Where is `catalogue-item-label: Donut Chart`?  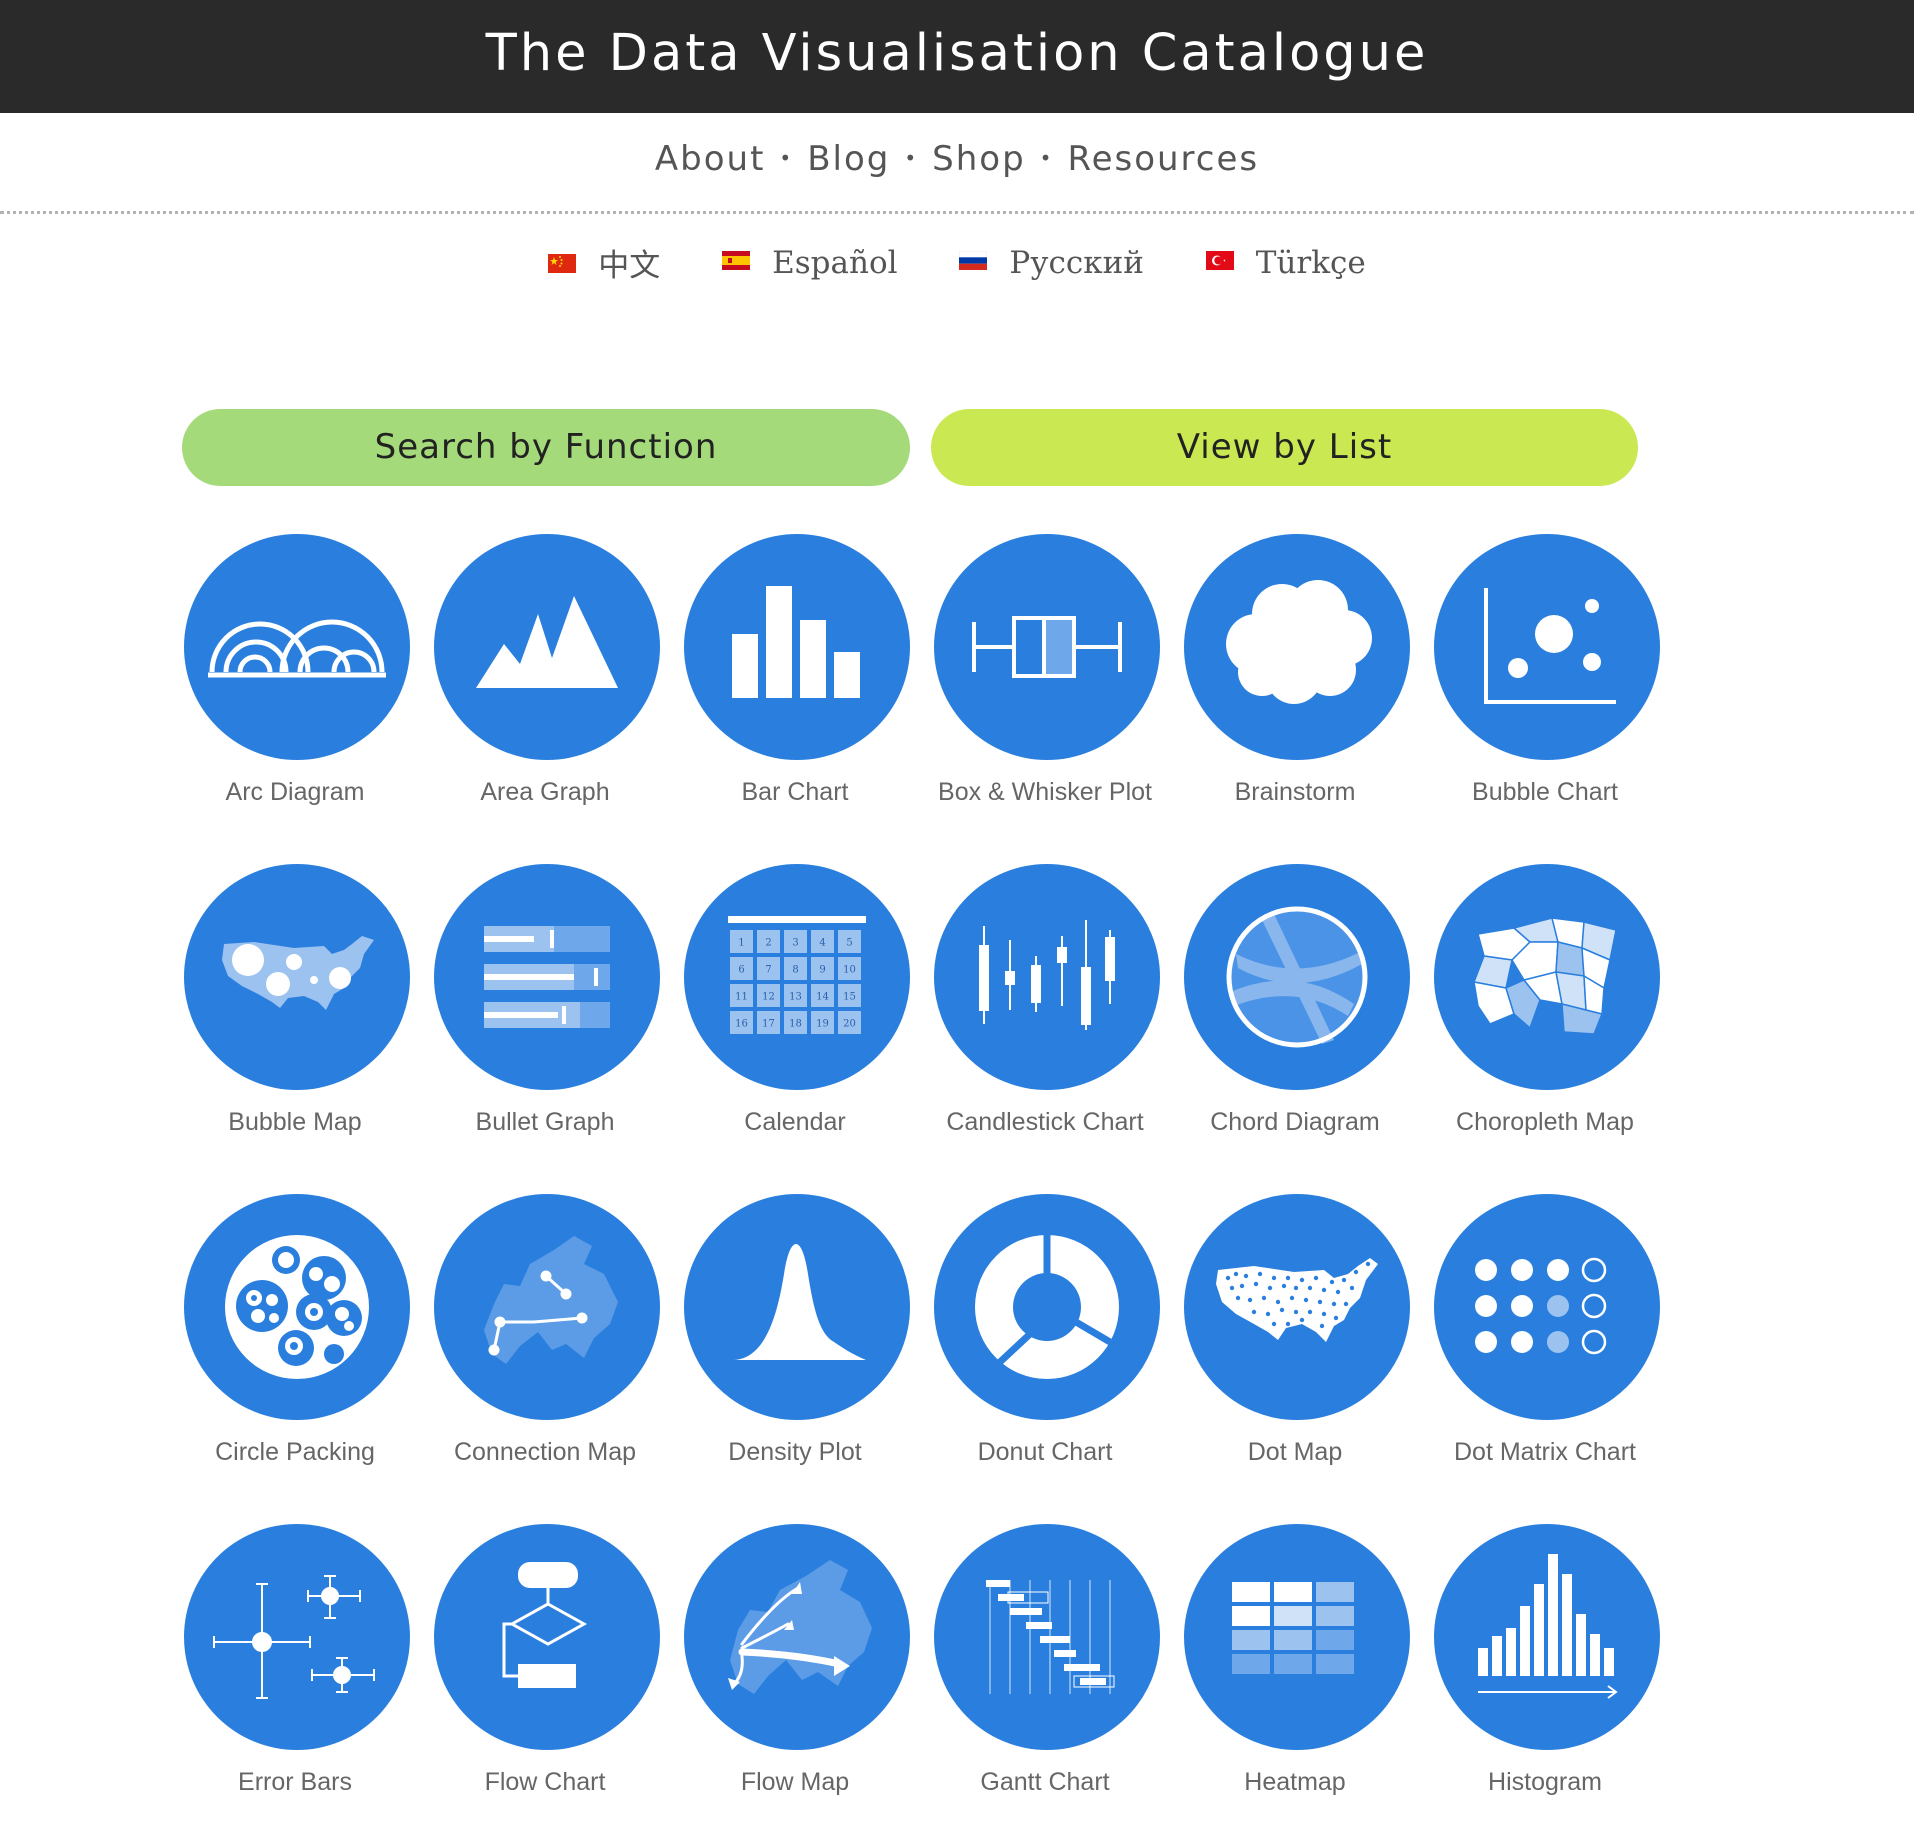
catalogue-item-label: Donut Chart is located at coordinates (1045, 1452).